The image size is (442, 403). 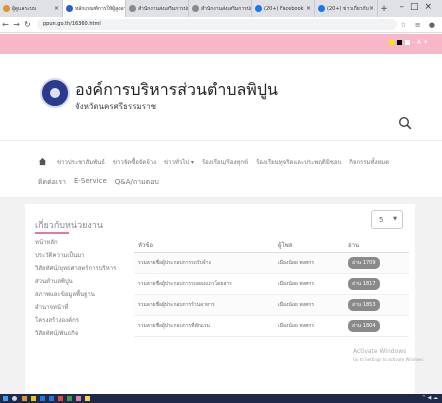 I want to click on display-controls: - A +, so click(x=408, y=42).